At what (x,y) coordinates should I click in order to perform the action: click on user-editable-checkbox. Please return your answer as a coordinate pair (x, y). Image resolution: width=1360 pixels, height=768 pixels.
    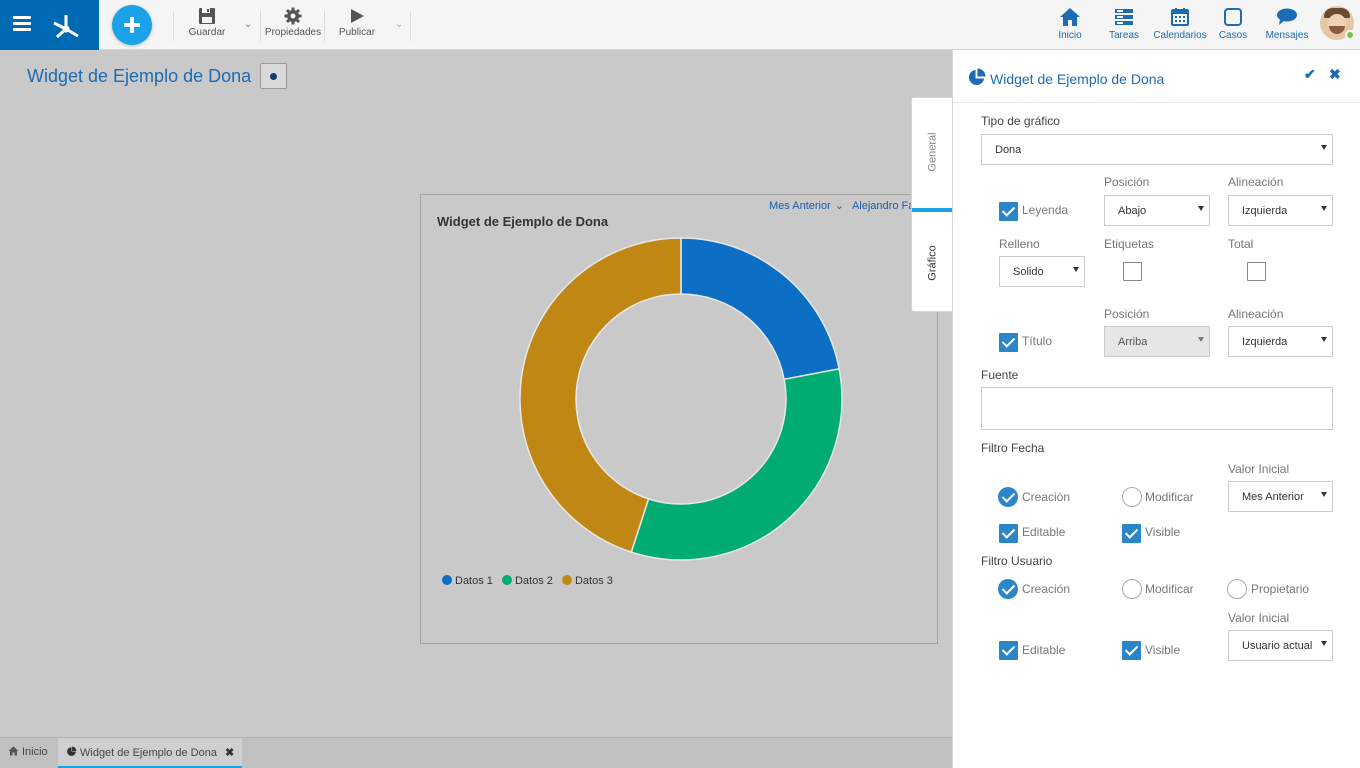
    Looking at the image, I should click on (1008, 650).